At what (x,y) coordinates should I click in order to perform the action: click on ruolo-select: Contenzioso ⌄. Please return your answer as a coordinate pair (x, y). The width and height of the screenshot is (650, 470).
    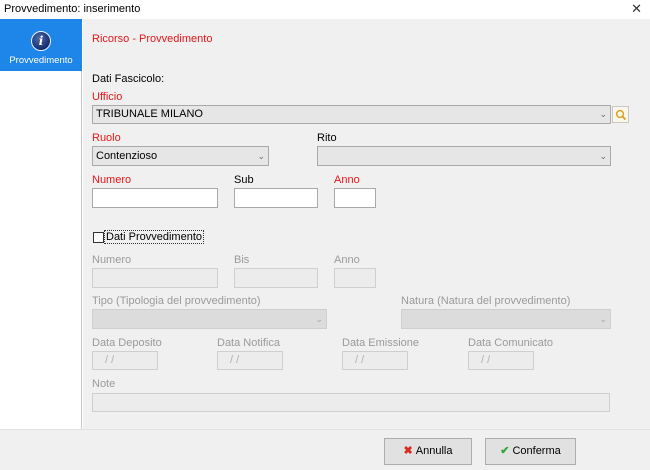
    Looking at the image, I should click on (180, 156).